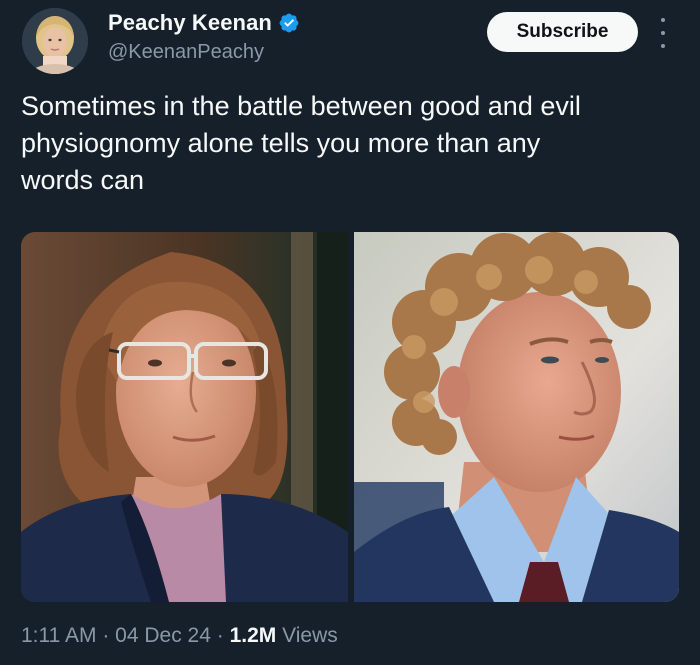  What do you see at coordinates (289, 23) in the screenshot?
I see `verified-badge-icon` at bounding box center [289, 23].